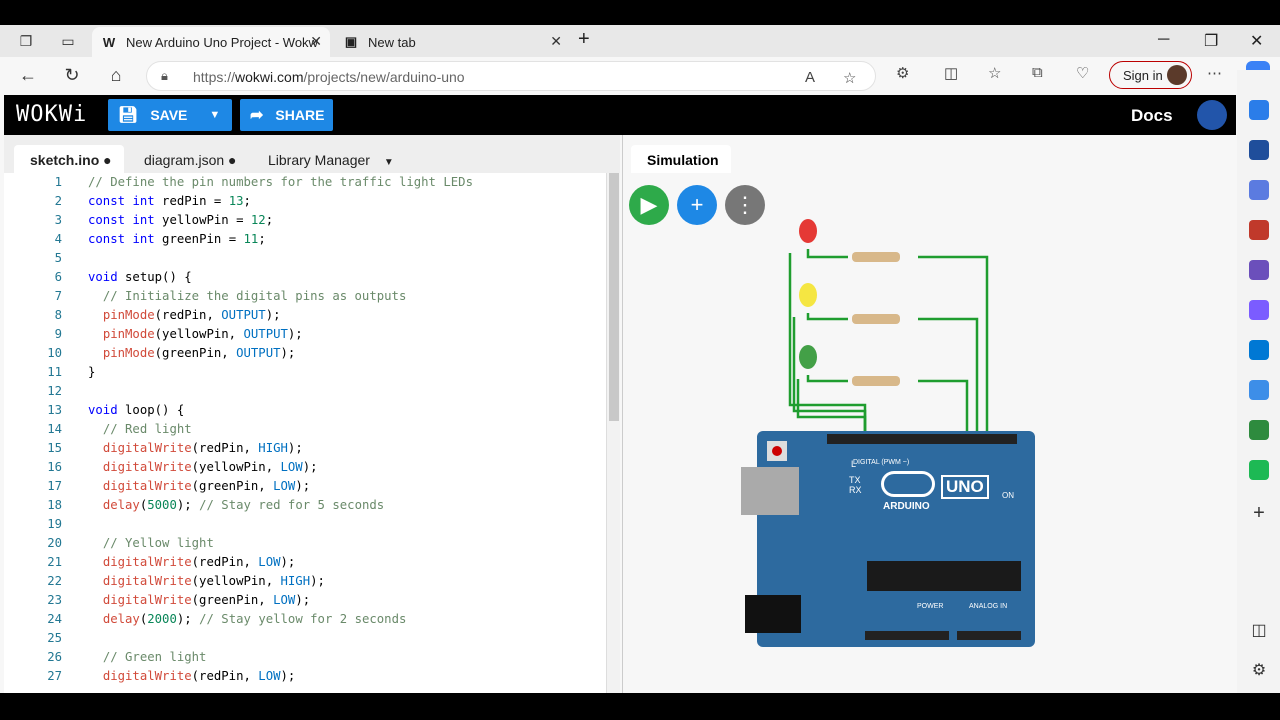 Image resolution: width=1280 pixels, height=720 pixels. What do you see at coordinates (1259, 110) in the screenshot?
I see `notifications-icon` at bounding box center [1259, 110].